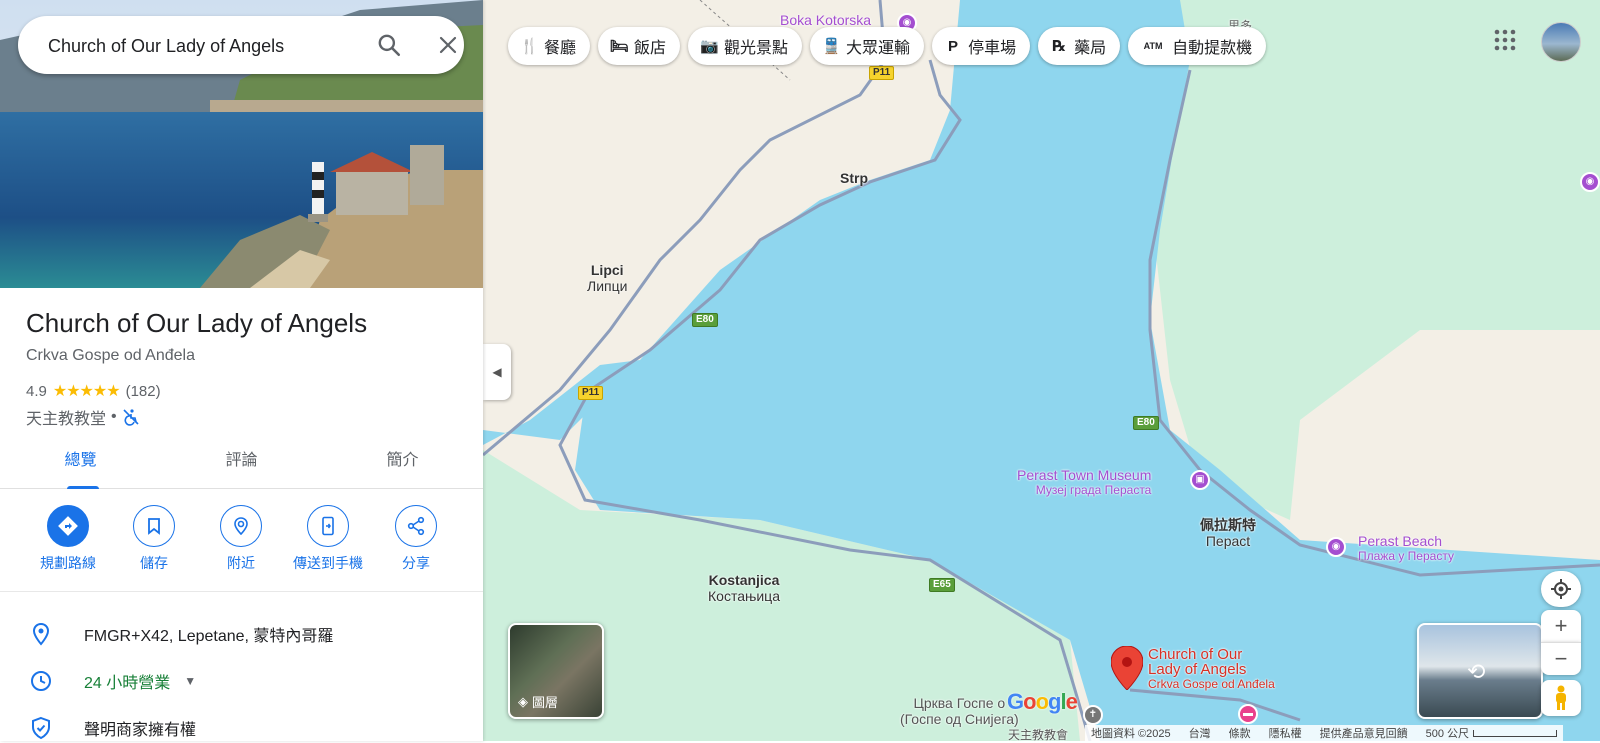 This screenshot has height=743, width=1600. I want to click on bookmark-icon, so click(154, 526).